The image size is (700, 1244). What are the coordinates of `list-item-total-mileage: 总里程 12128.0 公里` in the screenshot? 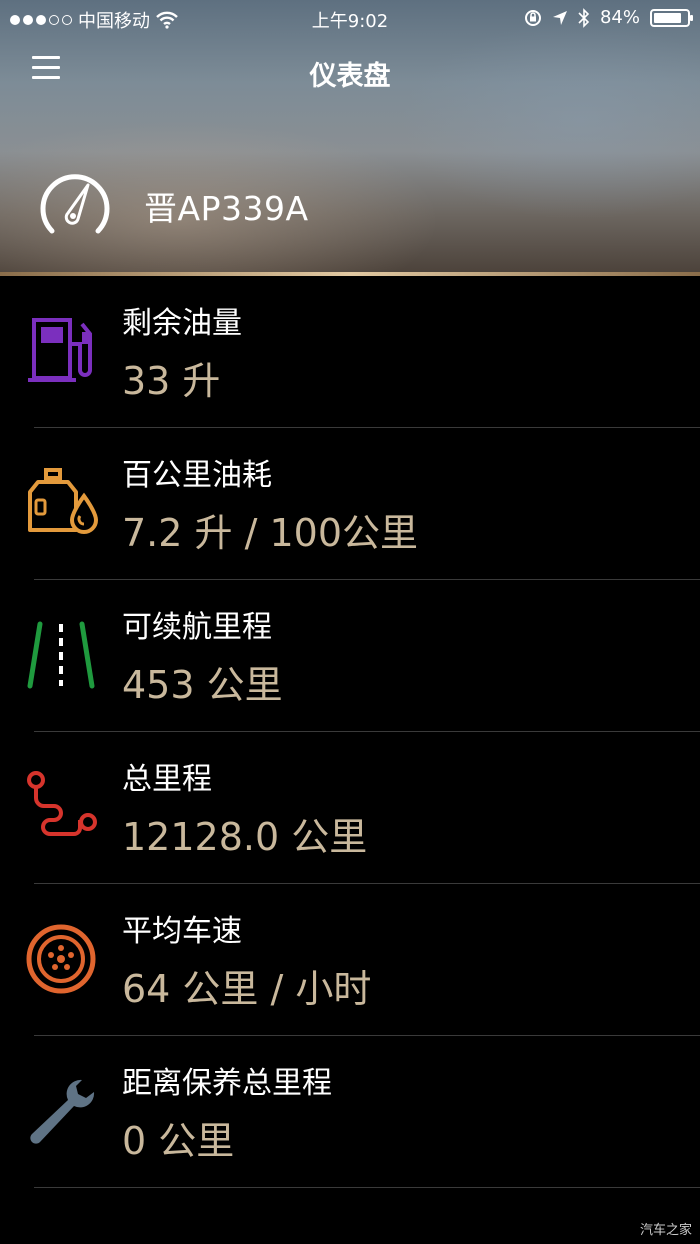 It's located at (350, 808).